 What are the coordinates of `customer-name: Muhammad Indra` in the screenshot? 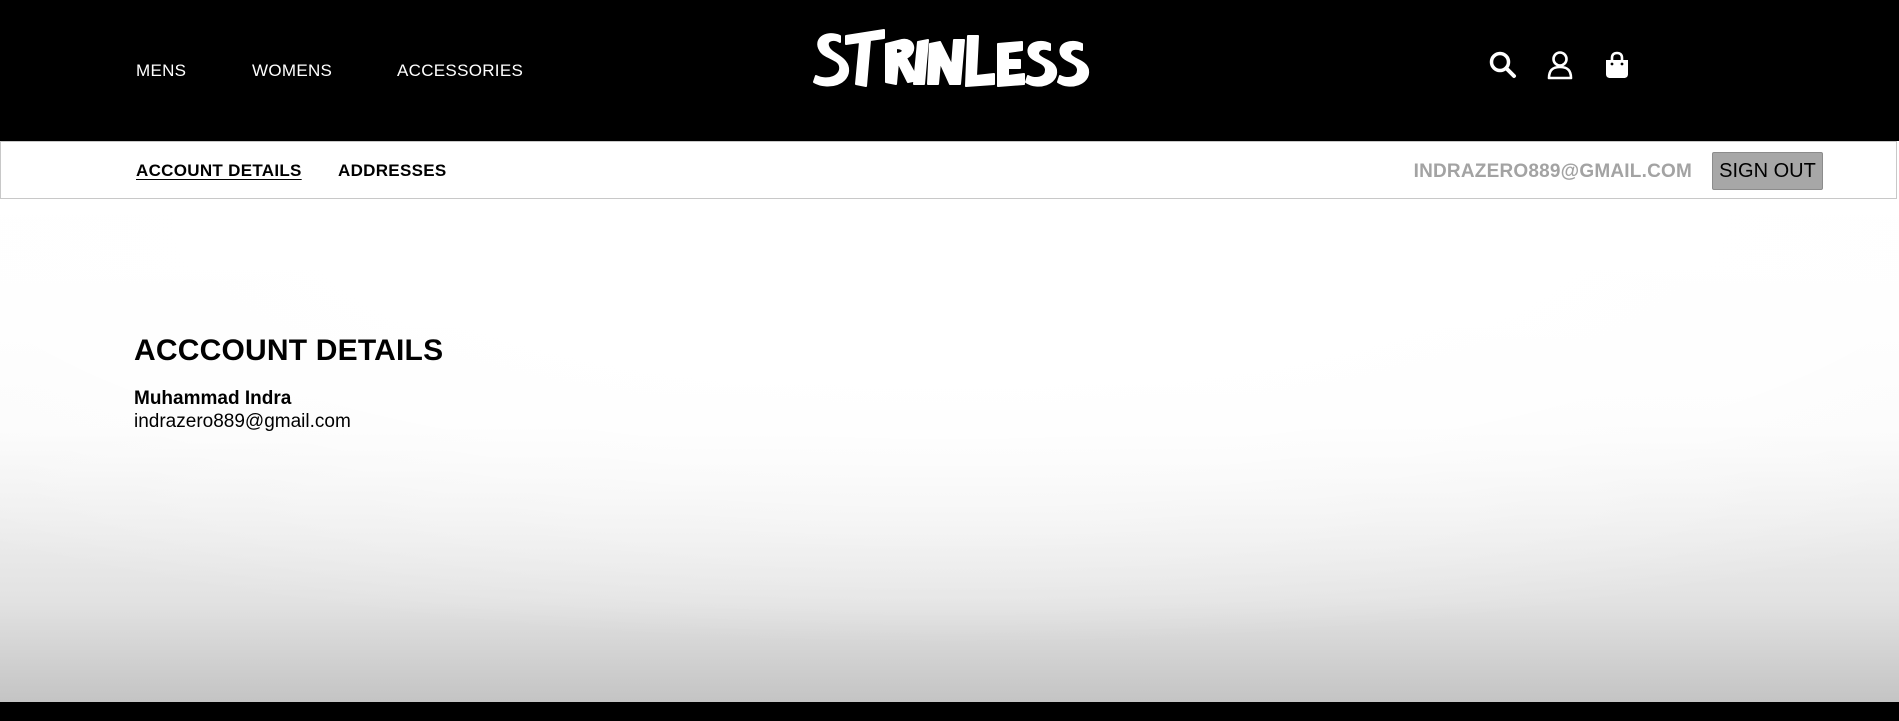 It's located at (213, 398).